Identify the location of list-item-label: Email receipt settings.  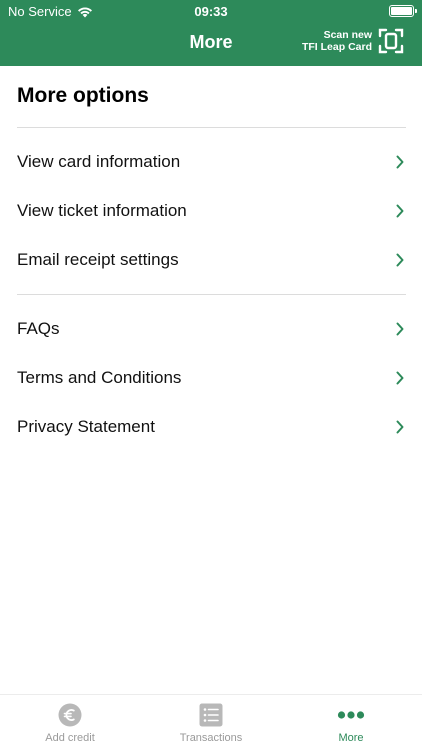
(98, 259).